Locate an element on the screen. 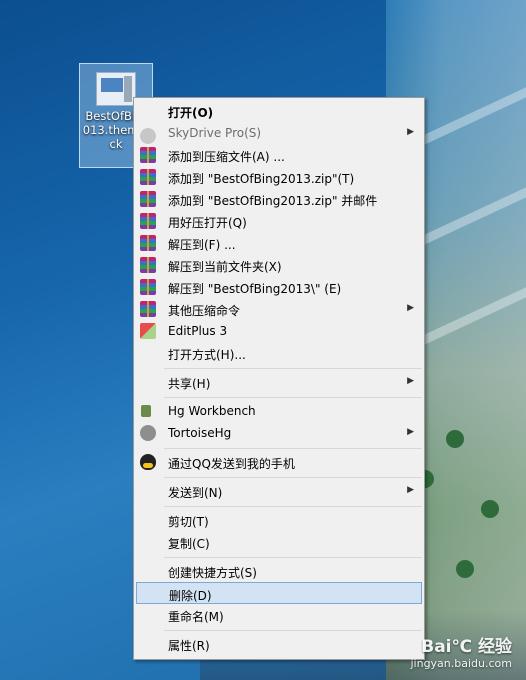  tortoisehg-icon is located at coordinates (148, 433).